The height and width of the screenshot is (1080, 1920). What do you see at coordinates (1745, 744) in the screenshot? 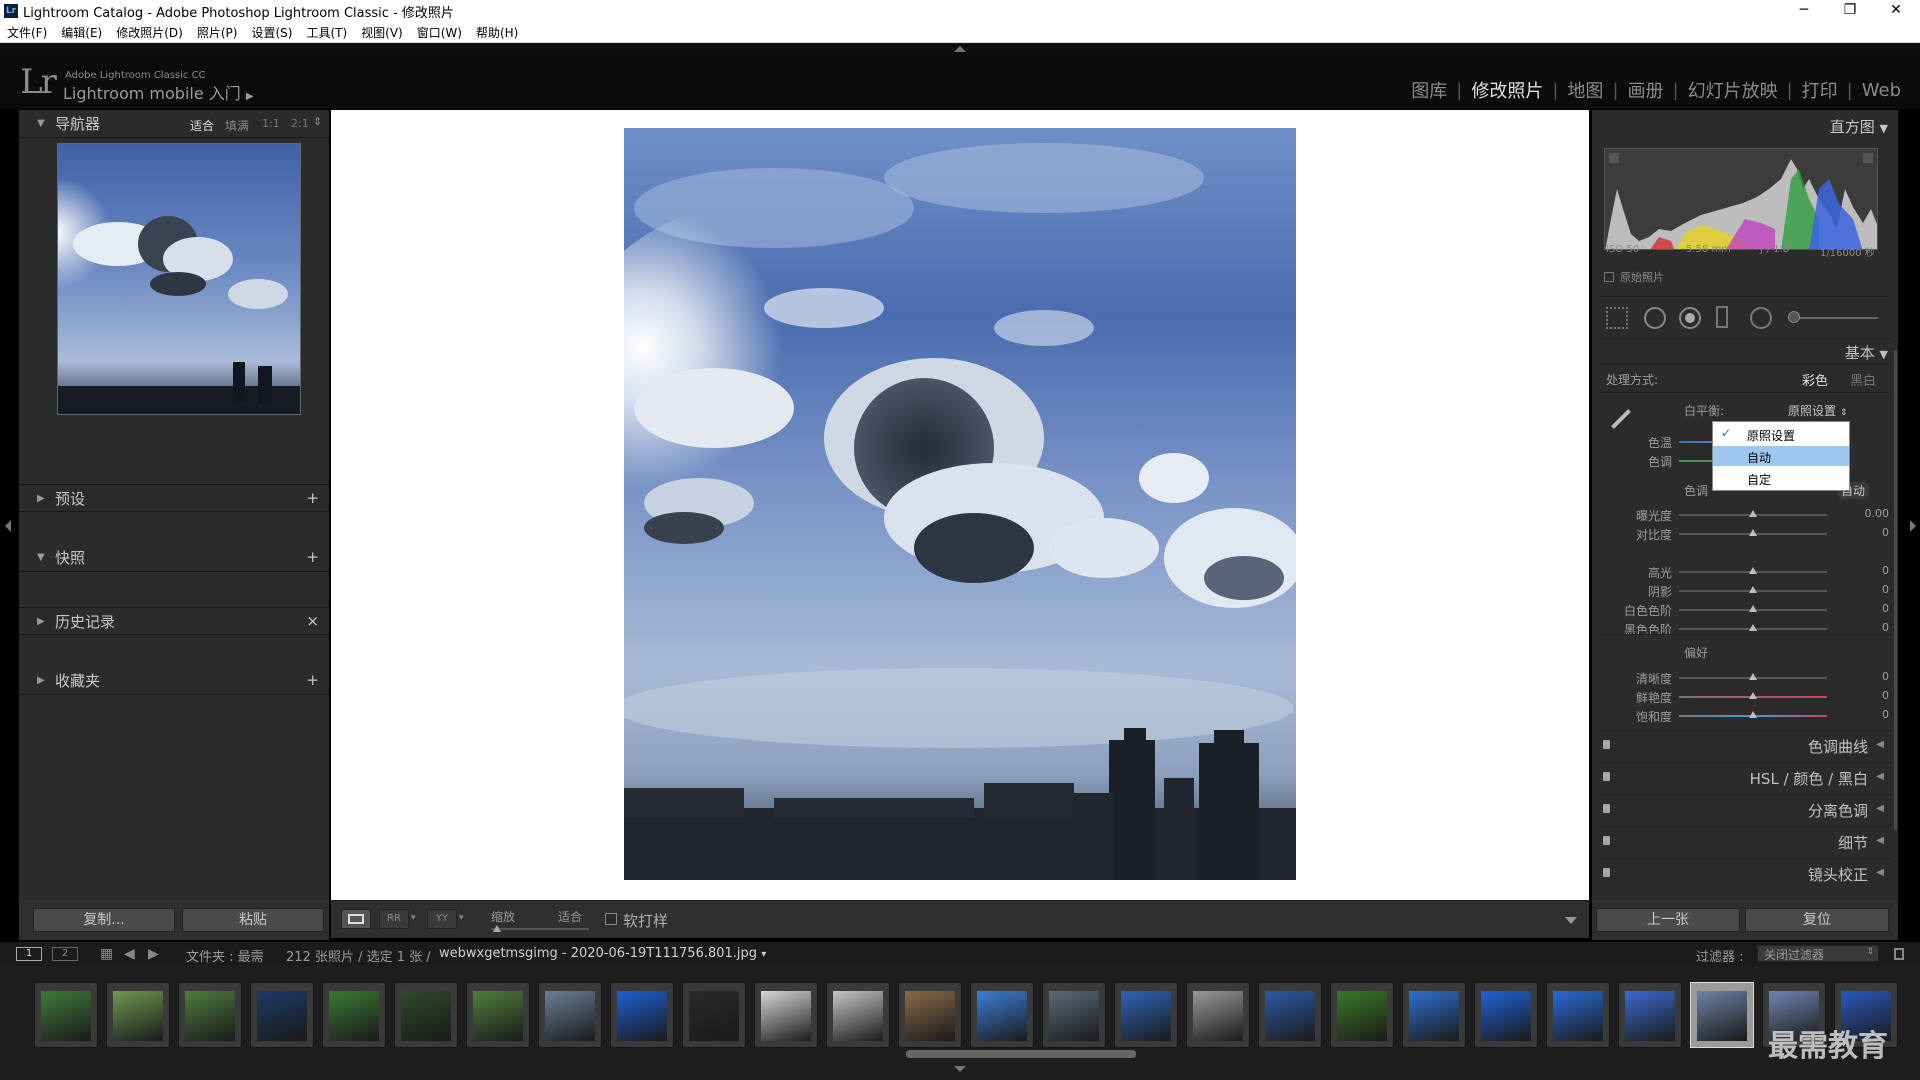
I see `panel-section-0: 色调曲线 ◀` at bounding box center [1745, 744].